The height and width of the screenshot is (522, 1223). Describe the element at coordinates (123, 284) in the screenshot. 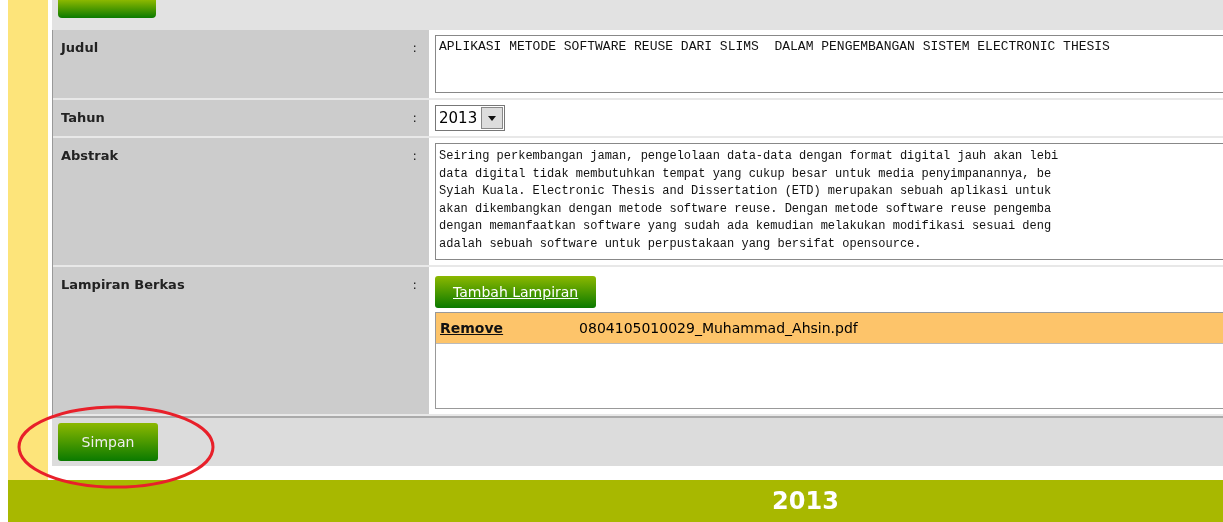

I see `field-label: Lampiran Berkas` at that location.